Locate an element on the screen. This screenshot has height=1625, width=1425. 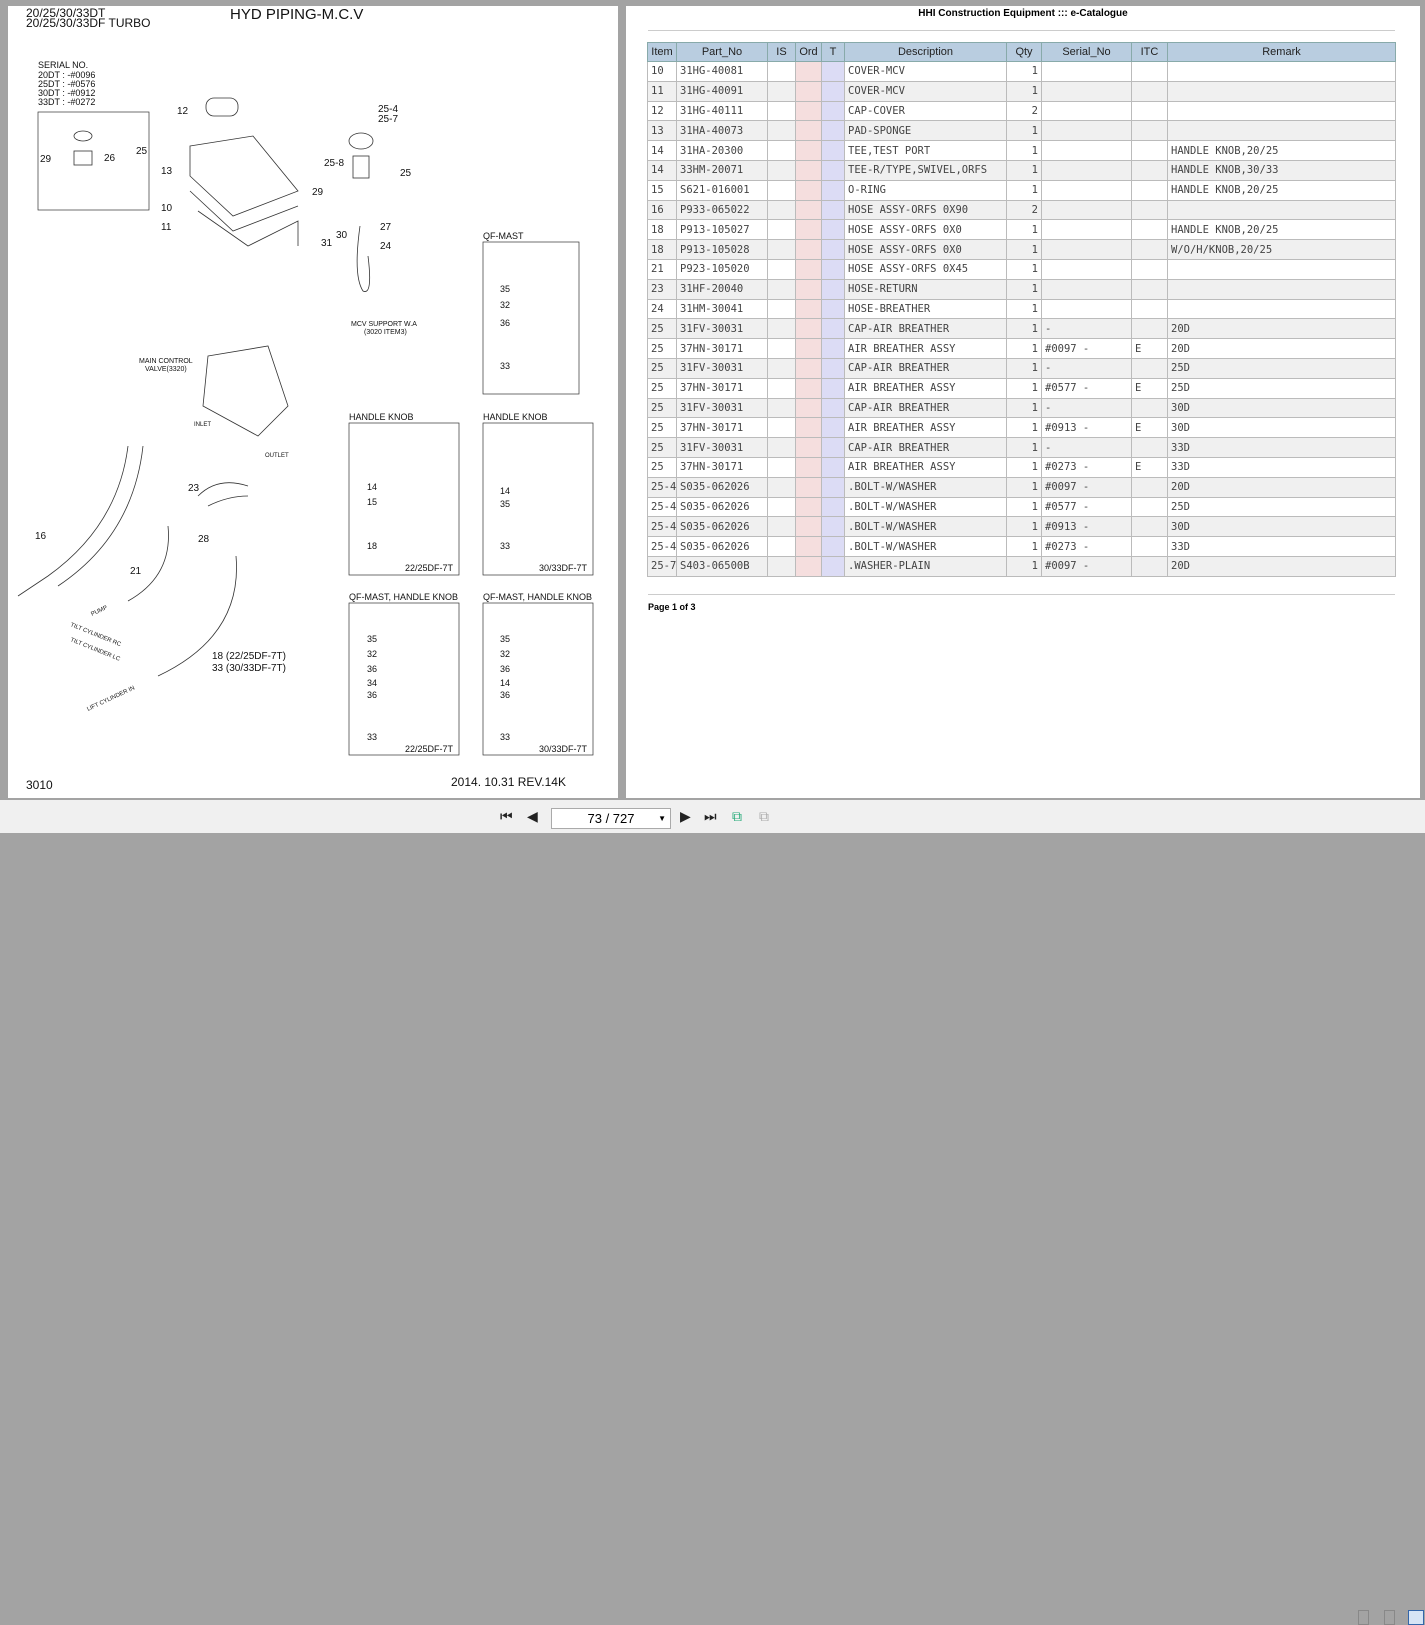
table-row: 25 31FV-30031 CAP-AIR BREATHER 1 - 30D is located at coordinates (1021, 408).